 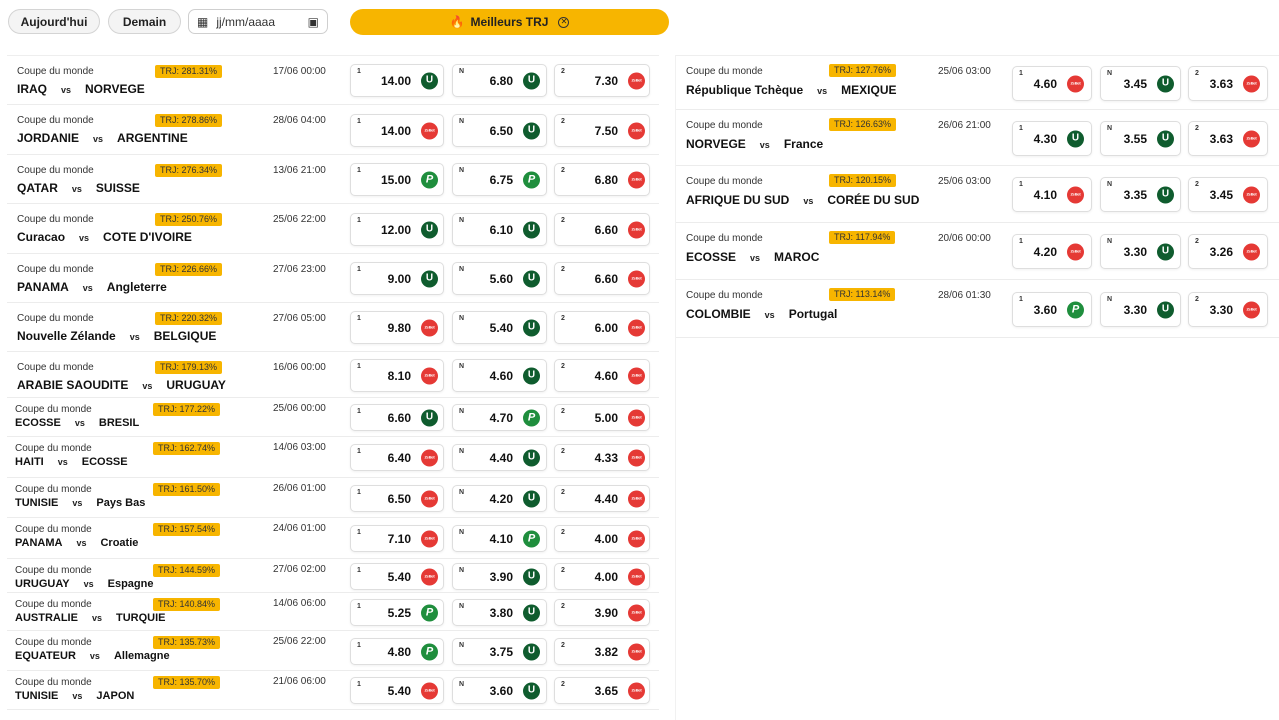 What do you see at coordinates (602, 80) in the screenshot?
I see `odd-button: 2 7.30 ZeBet` at bounding box center [602, 80].